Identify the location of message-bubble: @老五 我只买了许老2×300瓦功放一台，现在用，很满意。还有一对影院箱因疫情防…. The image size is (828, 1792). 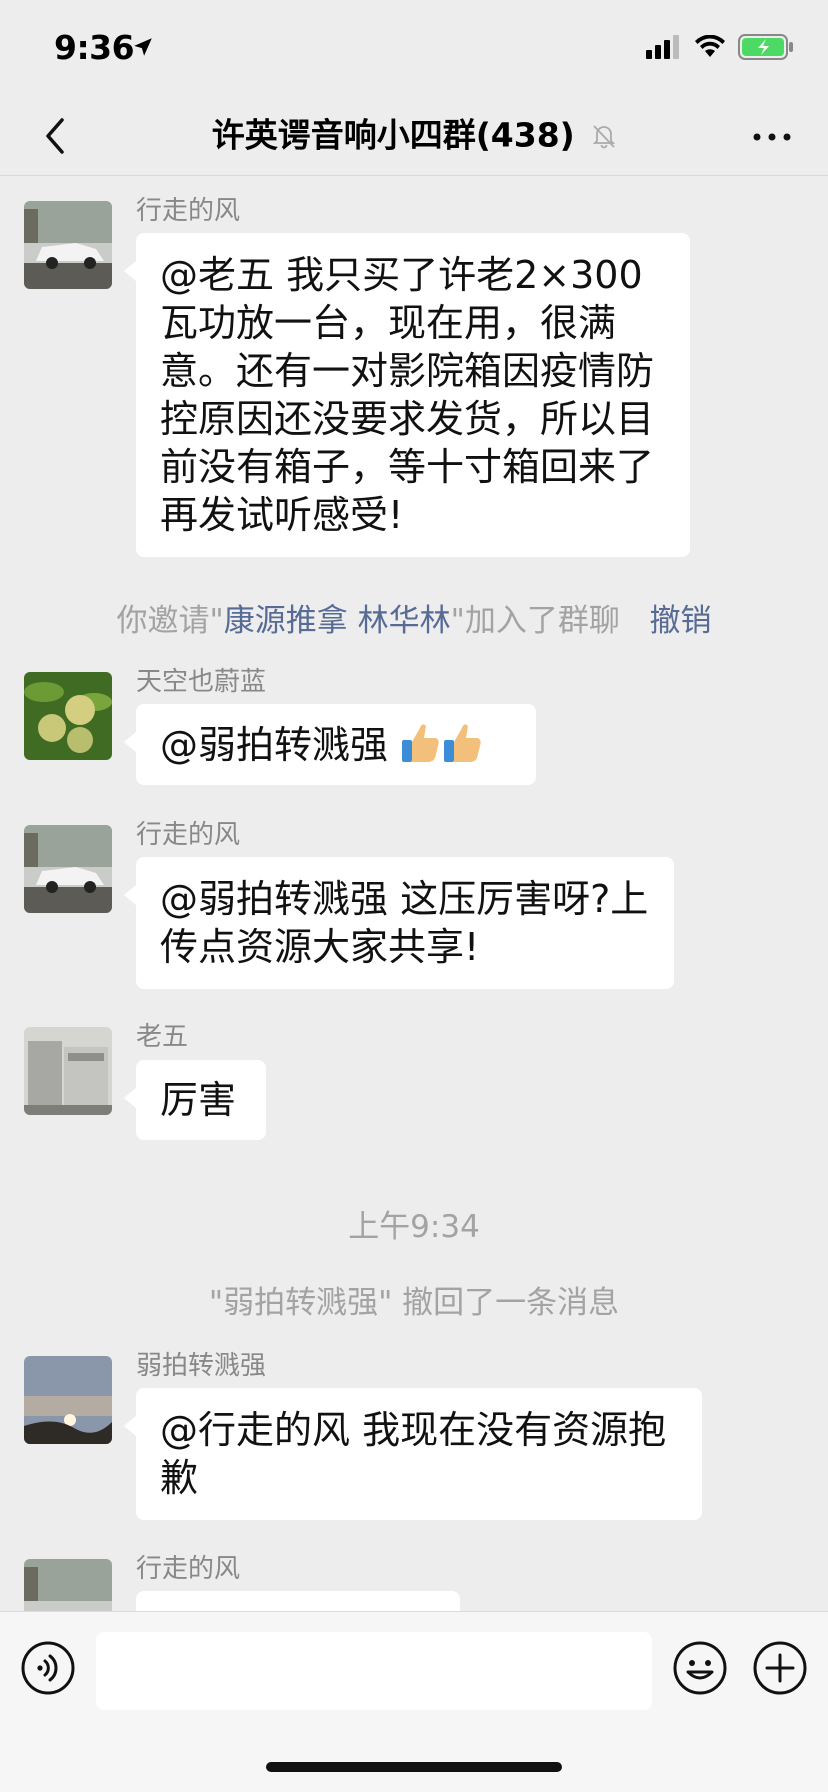
(407, 395).